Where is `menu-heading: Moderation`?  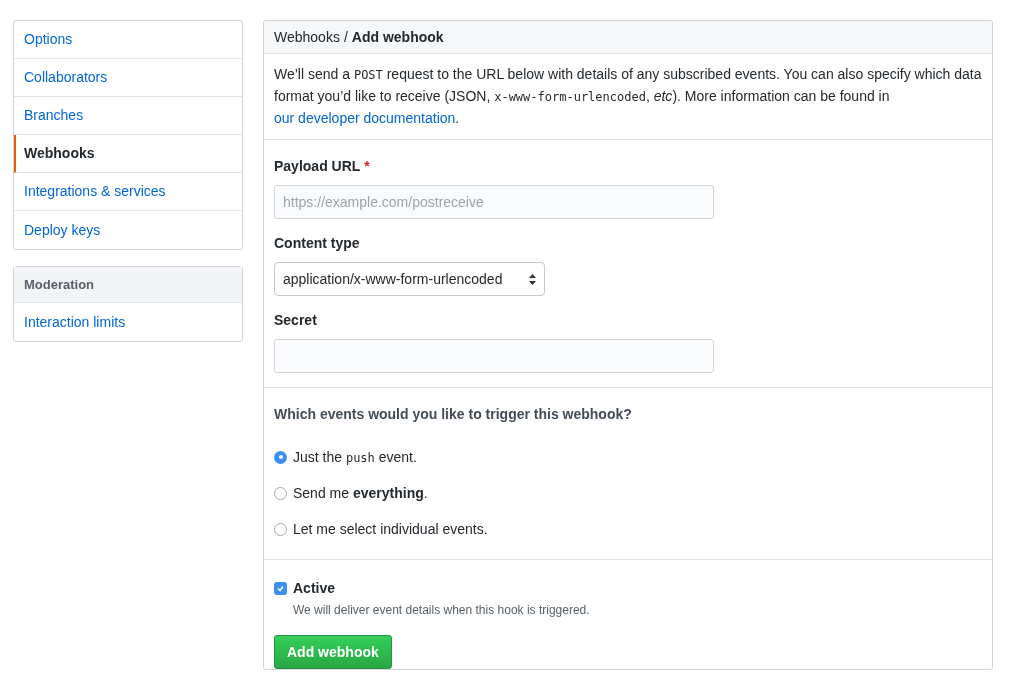
menu-heading: Moderation is located at coordinates (128, 285).